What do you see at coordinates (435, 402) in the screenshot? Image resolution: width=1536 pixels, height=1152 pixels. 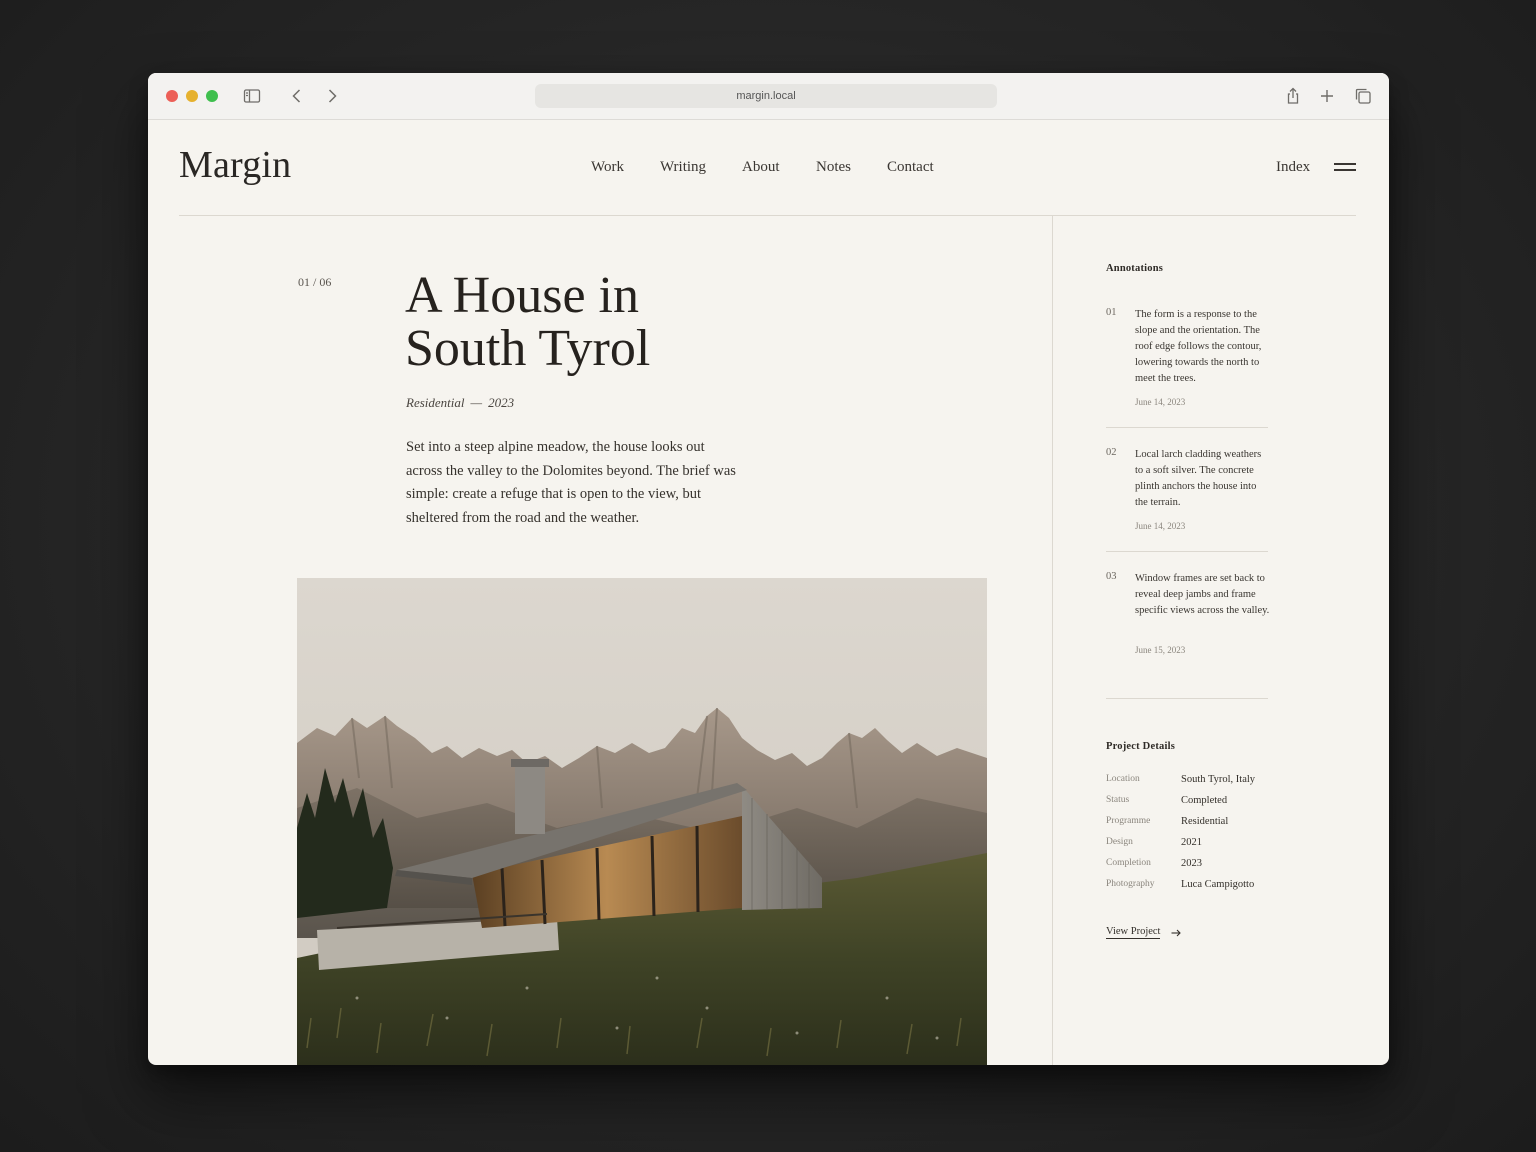 I see `project-category: Residential` at bounding box center [435, 402].